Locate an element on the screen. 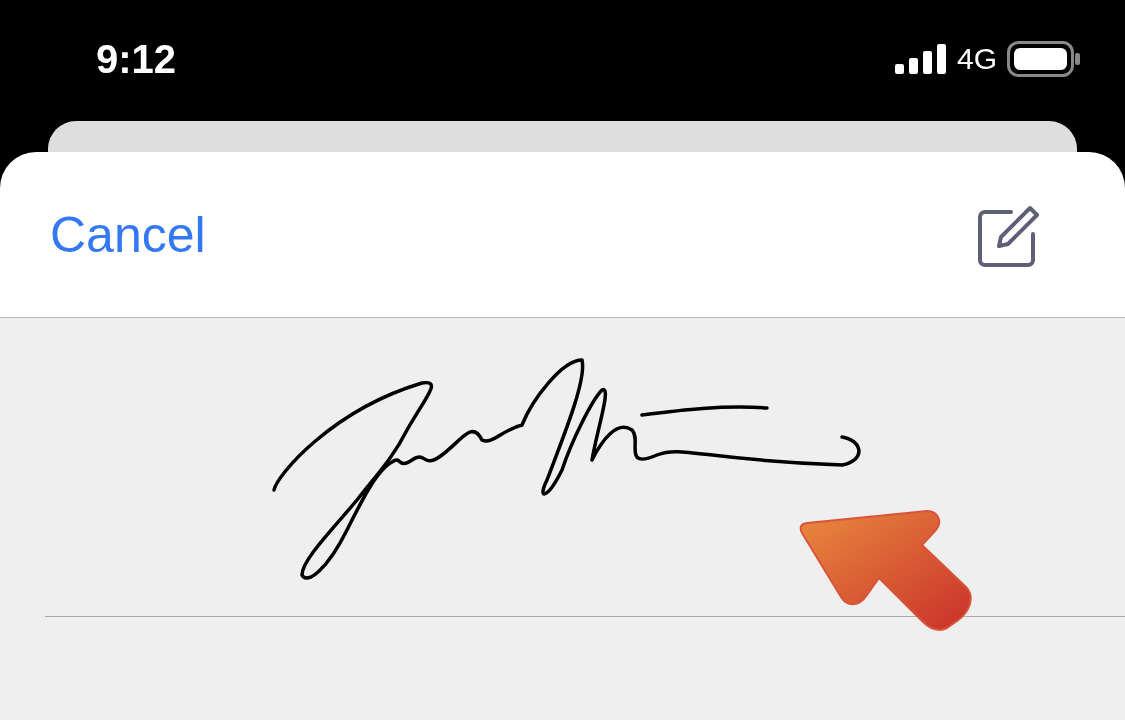 This screenshot has width=1125, height=720. status-time: 9:12 is located at coordinates (136, 59).